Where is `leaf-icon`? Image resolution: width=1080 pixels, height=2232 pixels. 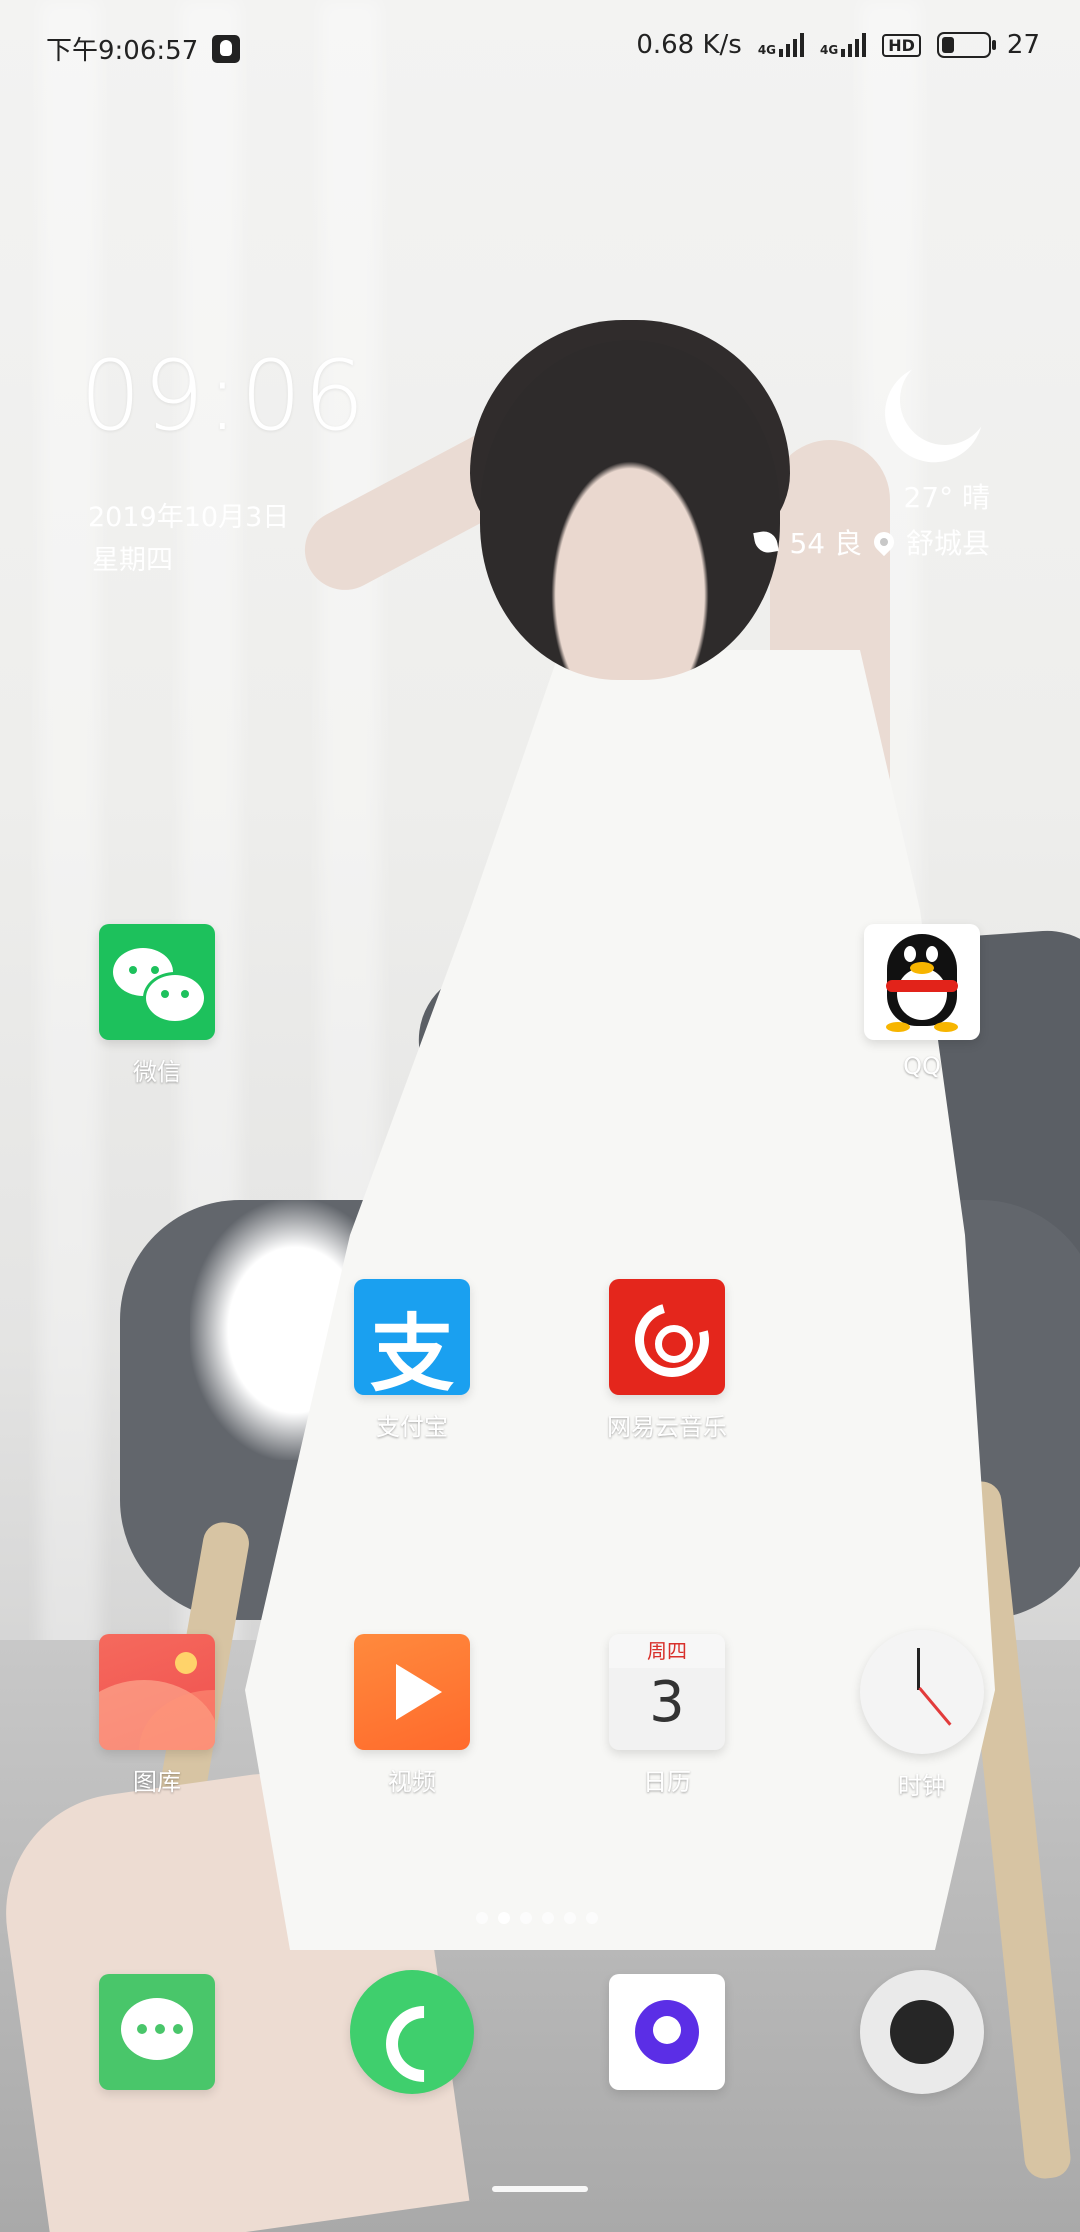
leaf-icon is located at coordinates (766, 542).